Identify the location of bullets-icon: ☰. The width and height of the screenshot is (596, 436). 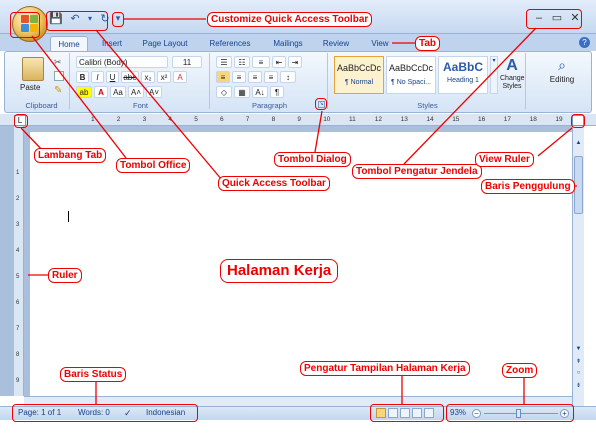
(224, 62).